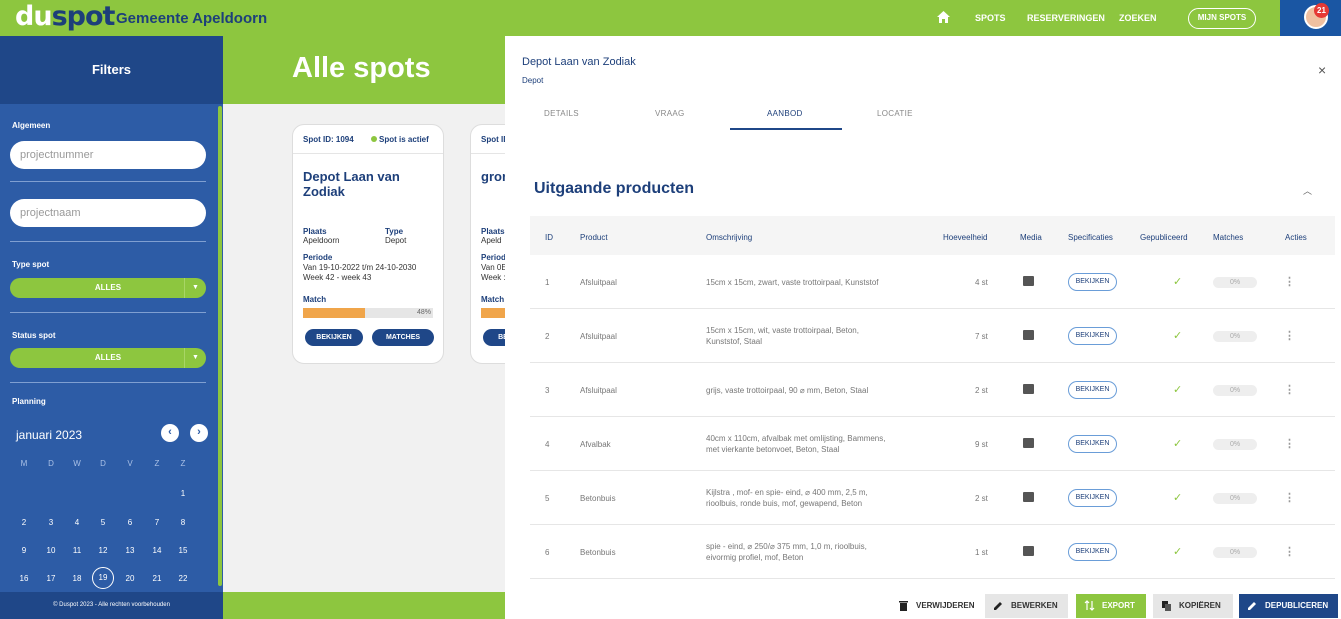 This screenshot has height=619, width=1341. I want to click on calendar-day: 7, so click(157, 522).